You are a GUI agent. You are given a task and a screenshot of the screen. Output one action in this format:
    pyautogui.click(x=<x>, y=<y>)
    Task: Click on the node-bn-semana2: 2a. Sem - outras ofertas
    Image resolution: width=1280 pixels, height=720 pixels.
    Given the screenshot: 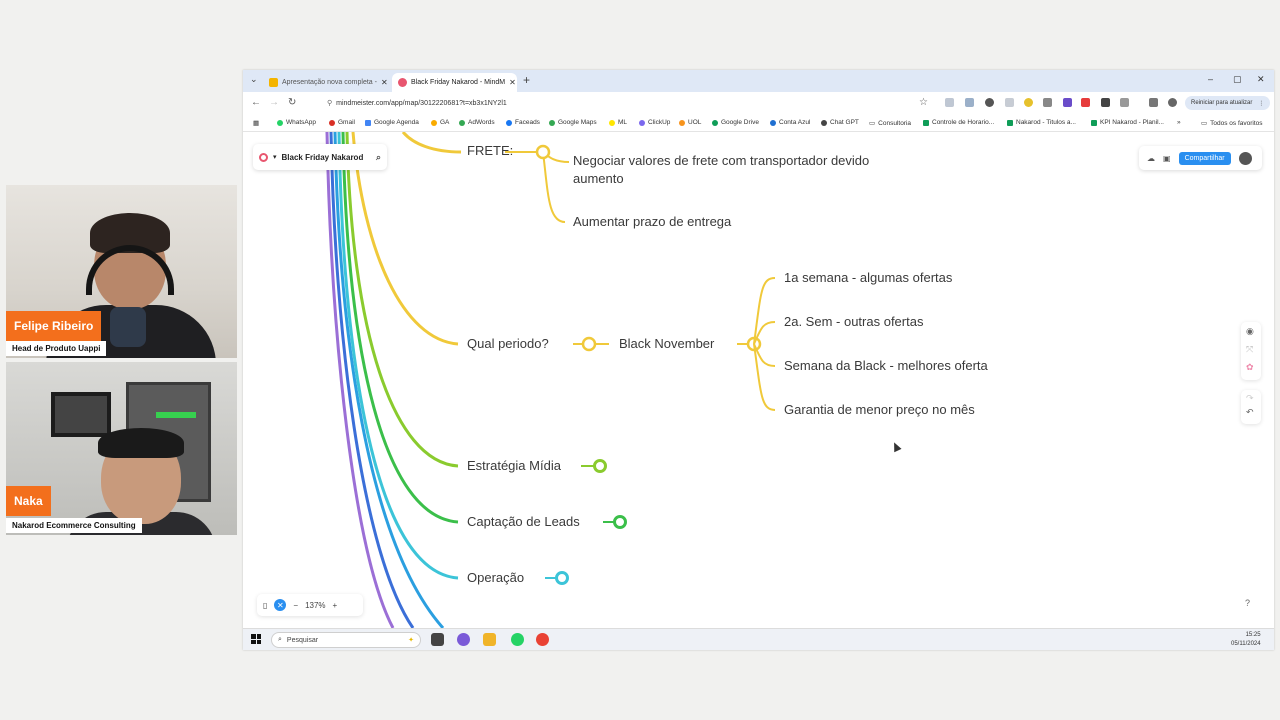 What is the action you would take?
    pyautogui.click(x=853, y=322)
    